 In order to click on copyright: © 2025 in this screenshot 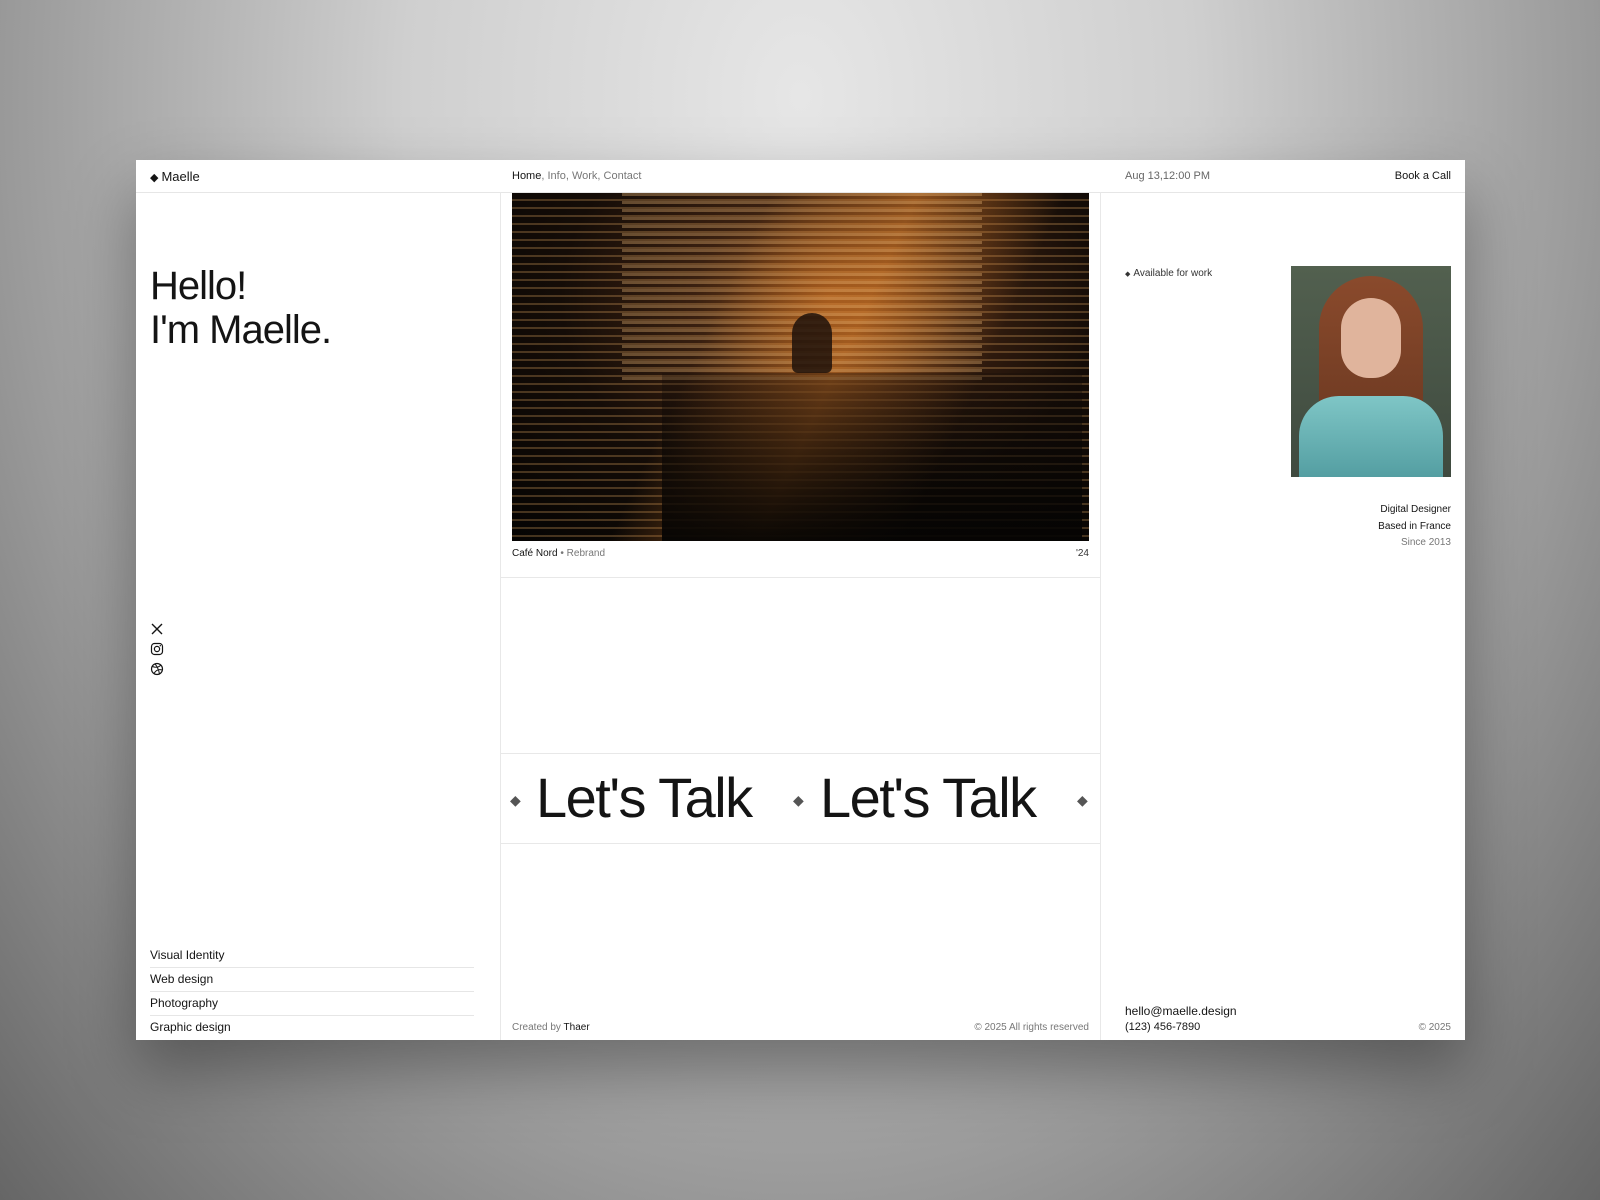, I will do `click(1434, 1027)`.